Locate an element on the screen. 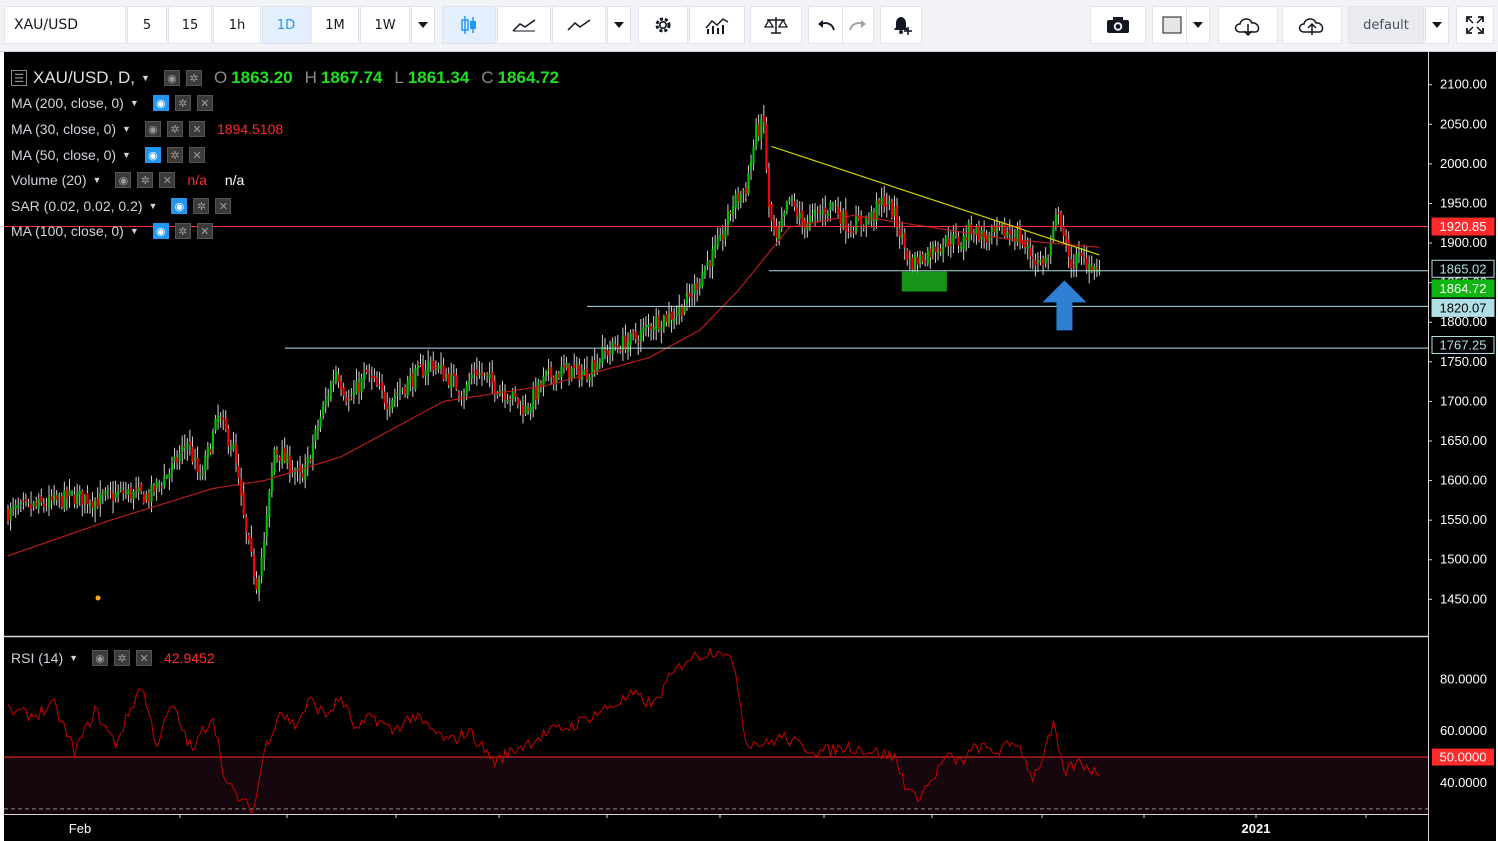 The height and width of the screenshot is (841, 1498). settings-gear-icon is located at coordinates (663, 25).